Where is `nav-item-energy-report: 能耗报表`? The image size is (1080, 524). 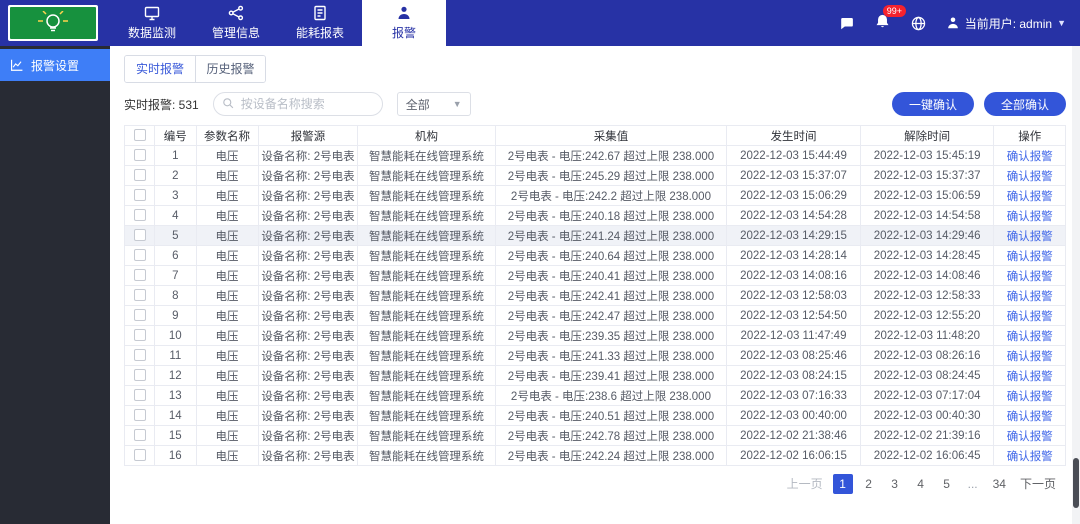 nav-item-energy-report: 能耗报表 is located at coordinates (320, 23).